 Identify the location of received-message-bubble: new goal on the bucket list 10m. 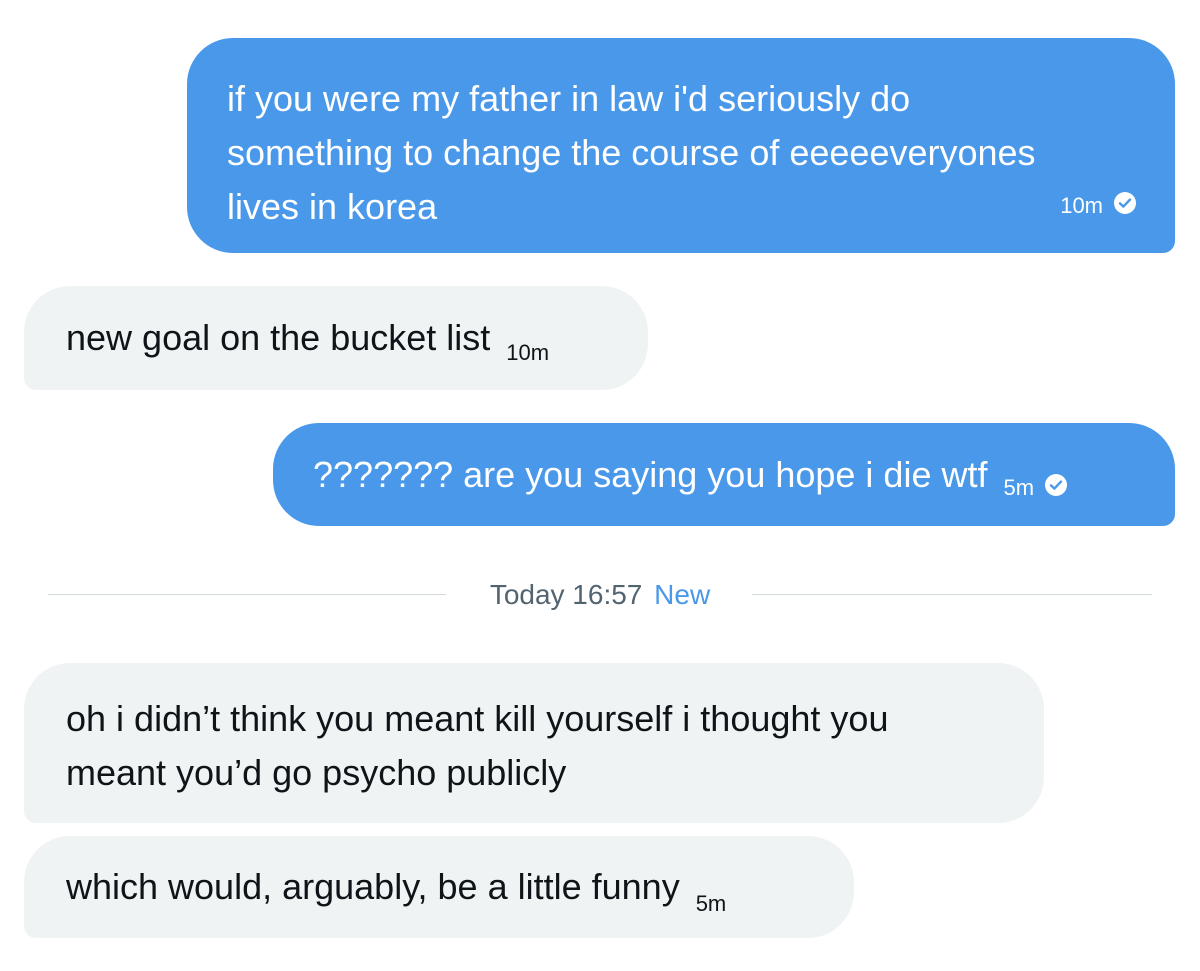
(336, 338).